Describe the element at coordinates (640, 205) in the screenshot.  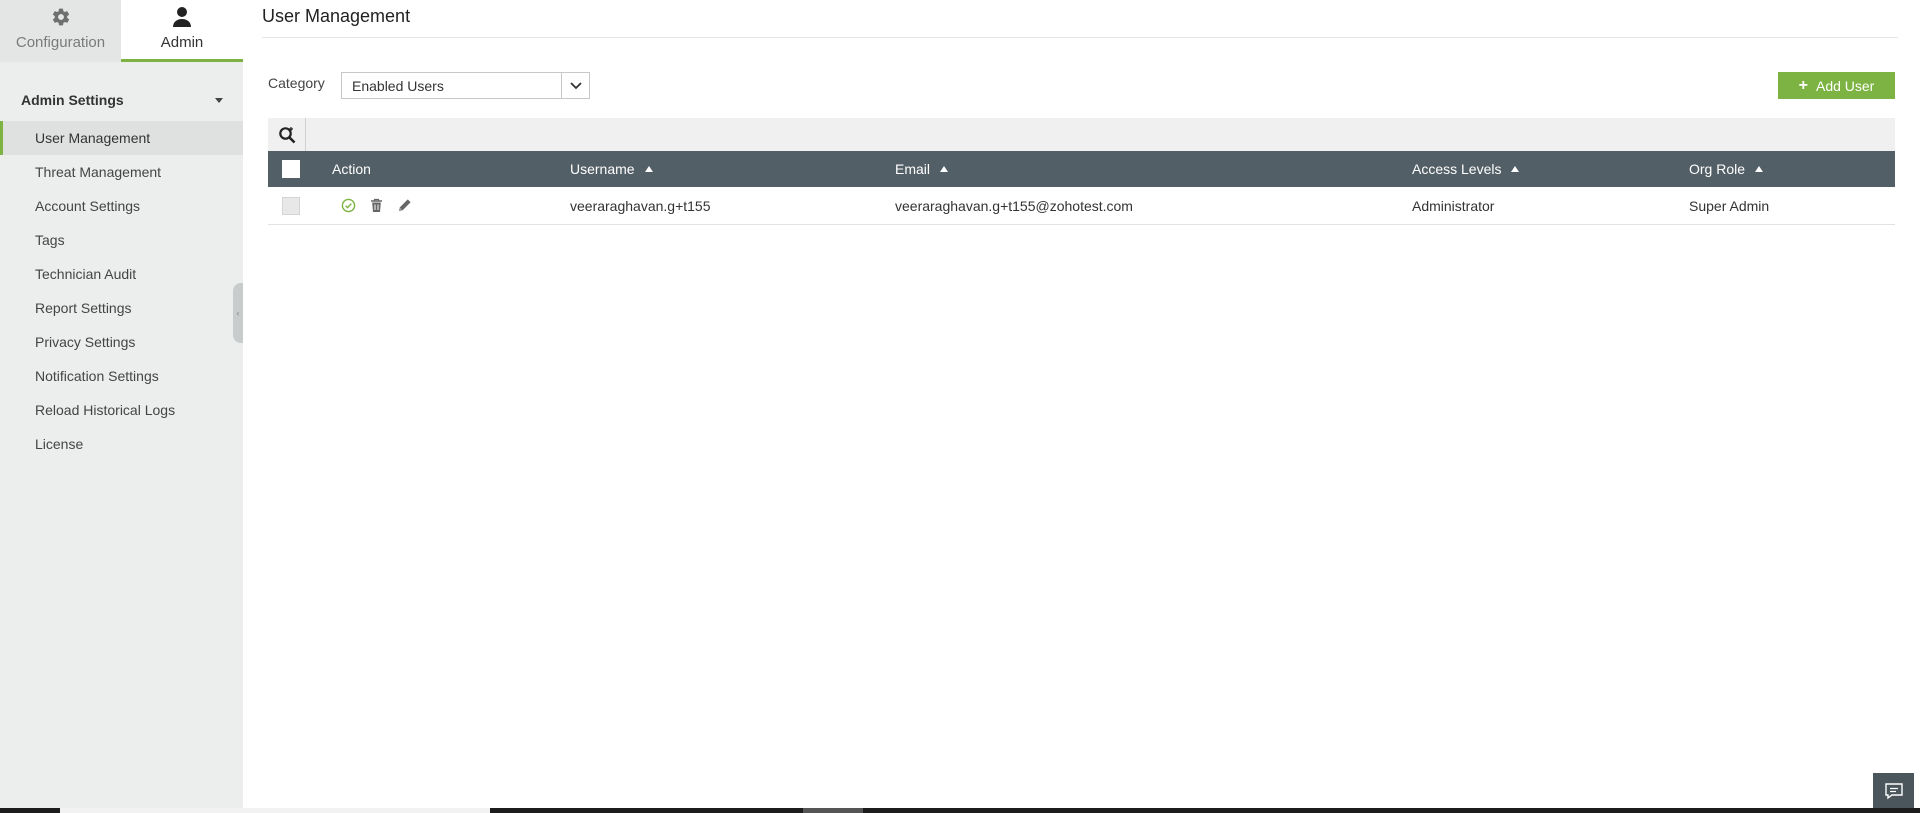
I see `cell-username: veeraraghavan.g+t155` at that location.